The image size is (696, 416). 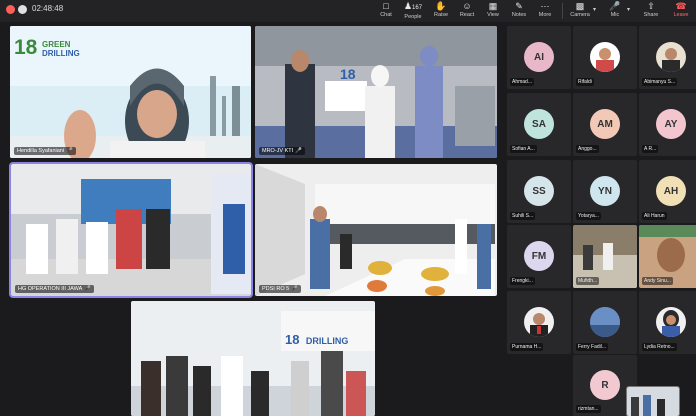 I want to click on video-tile-hg-operation: HG OPERATION III JAWA 🎤, so click(x=131, y=230).